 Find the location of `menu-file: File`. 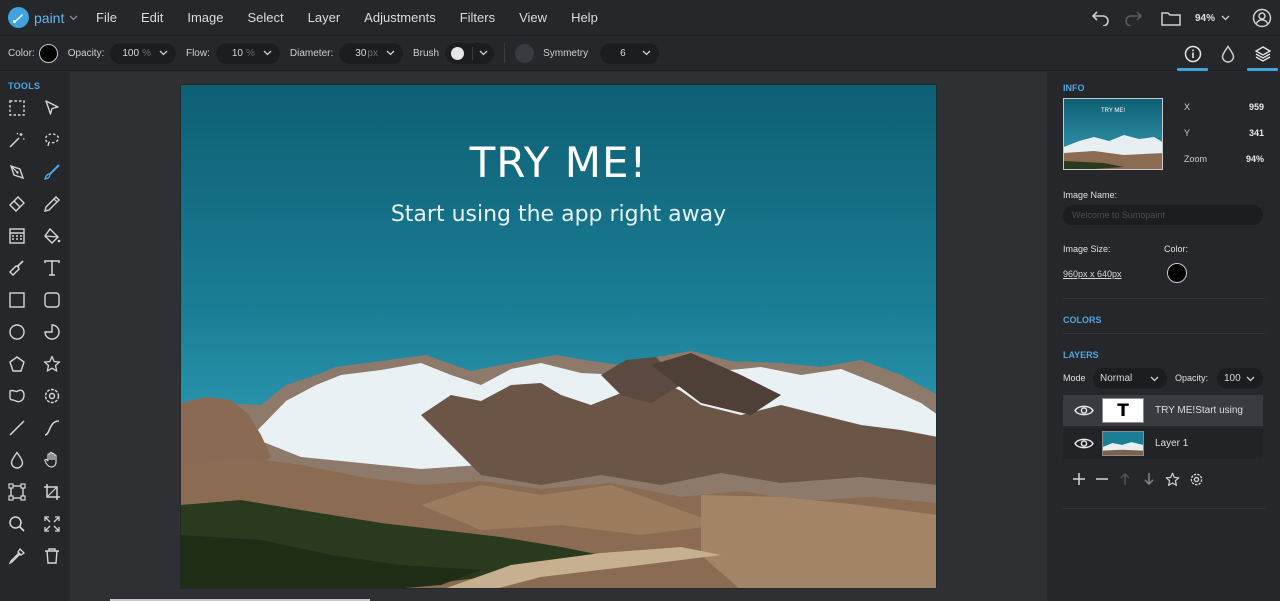

menu-file: File is located at coordinates (106, 18).